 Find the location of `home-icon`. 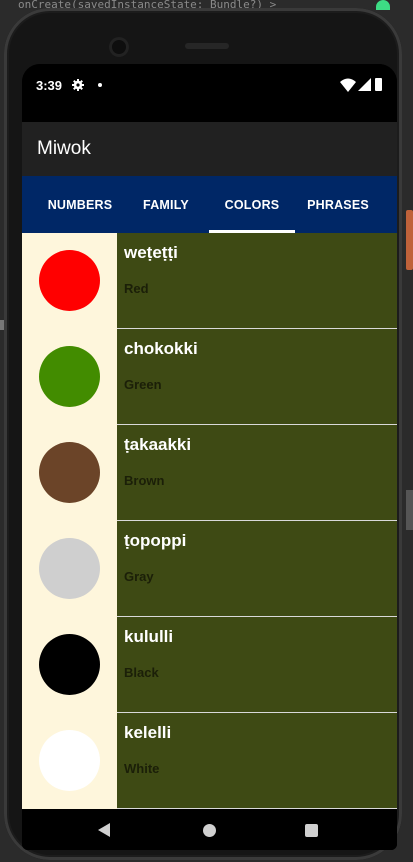

home-icon is located at coordinates (209, 830).